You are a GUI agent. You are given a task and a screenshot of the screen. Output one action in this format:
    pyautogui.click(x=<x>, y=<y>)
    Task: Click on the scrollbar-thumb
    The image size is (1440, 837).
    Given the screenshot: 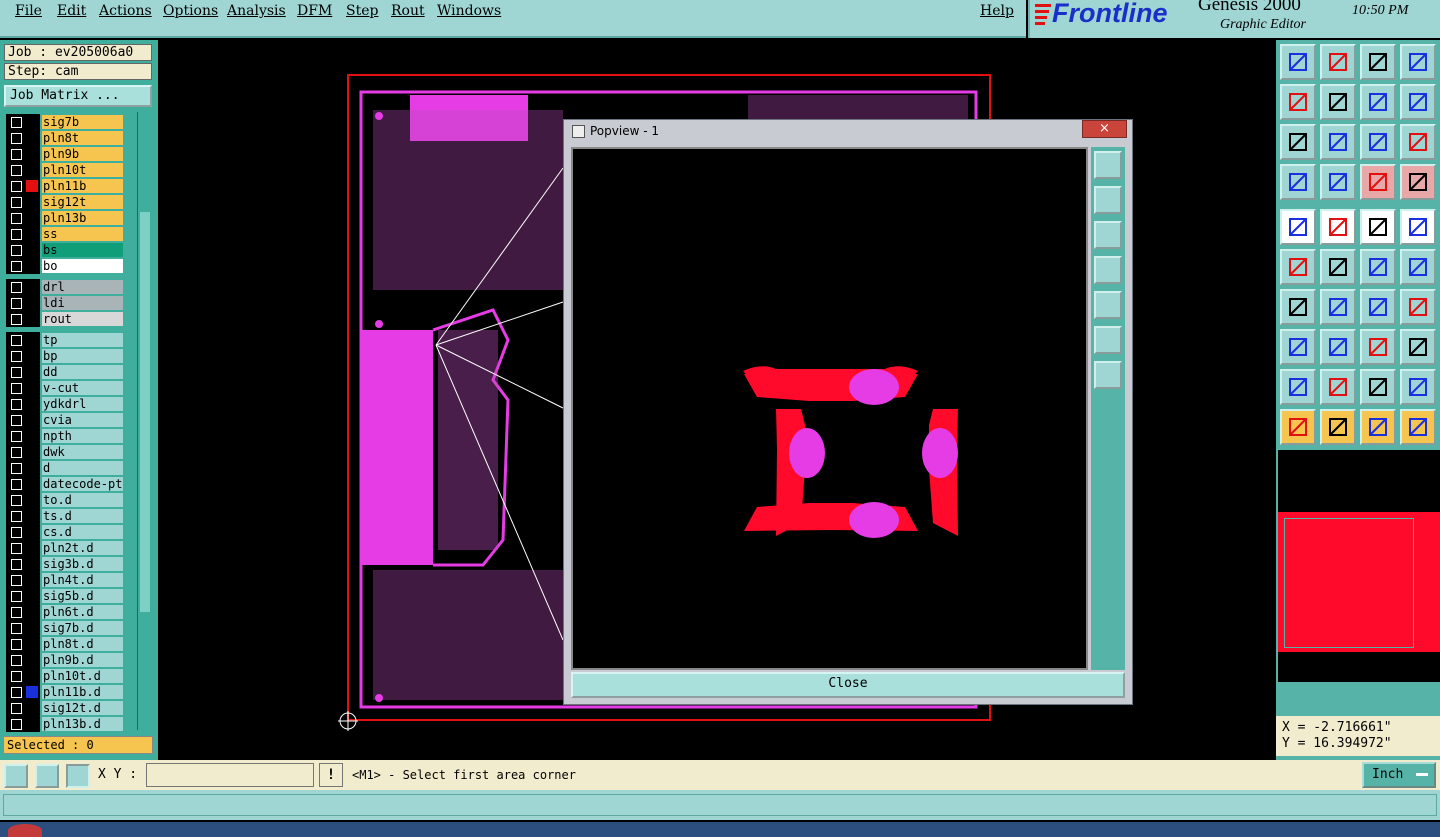 What is the action you would take?
    pyautogui.click(x=145, y=412)
    